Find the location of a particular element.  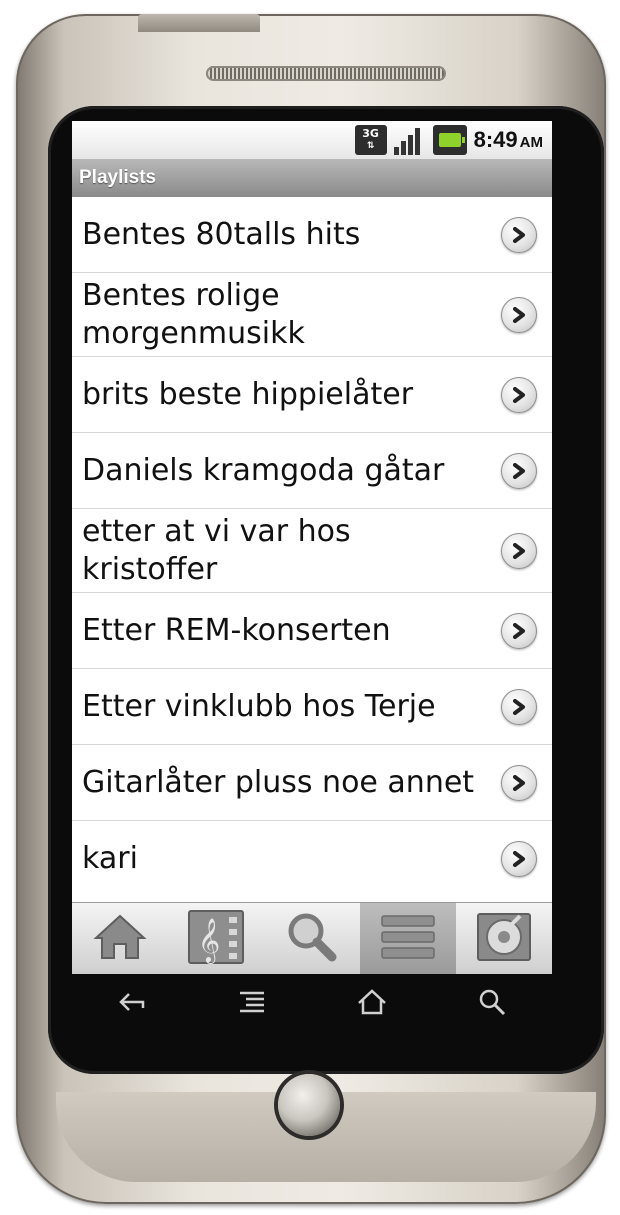

list-item: Daniels kramgoda gåtar is located at coordinates (312, 471).